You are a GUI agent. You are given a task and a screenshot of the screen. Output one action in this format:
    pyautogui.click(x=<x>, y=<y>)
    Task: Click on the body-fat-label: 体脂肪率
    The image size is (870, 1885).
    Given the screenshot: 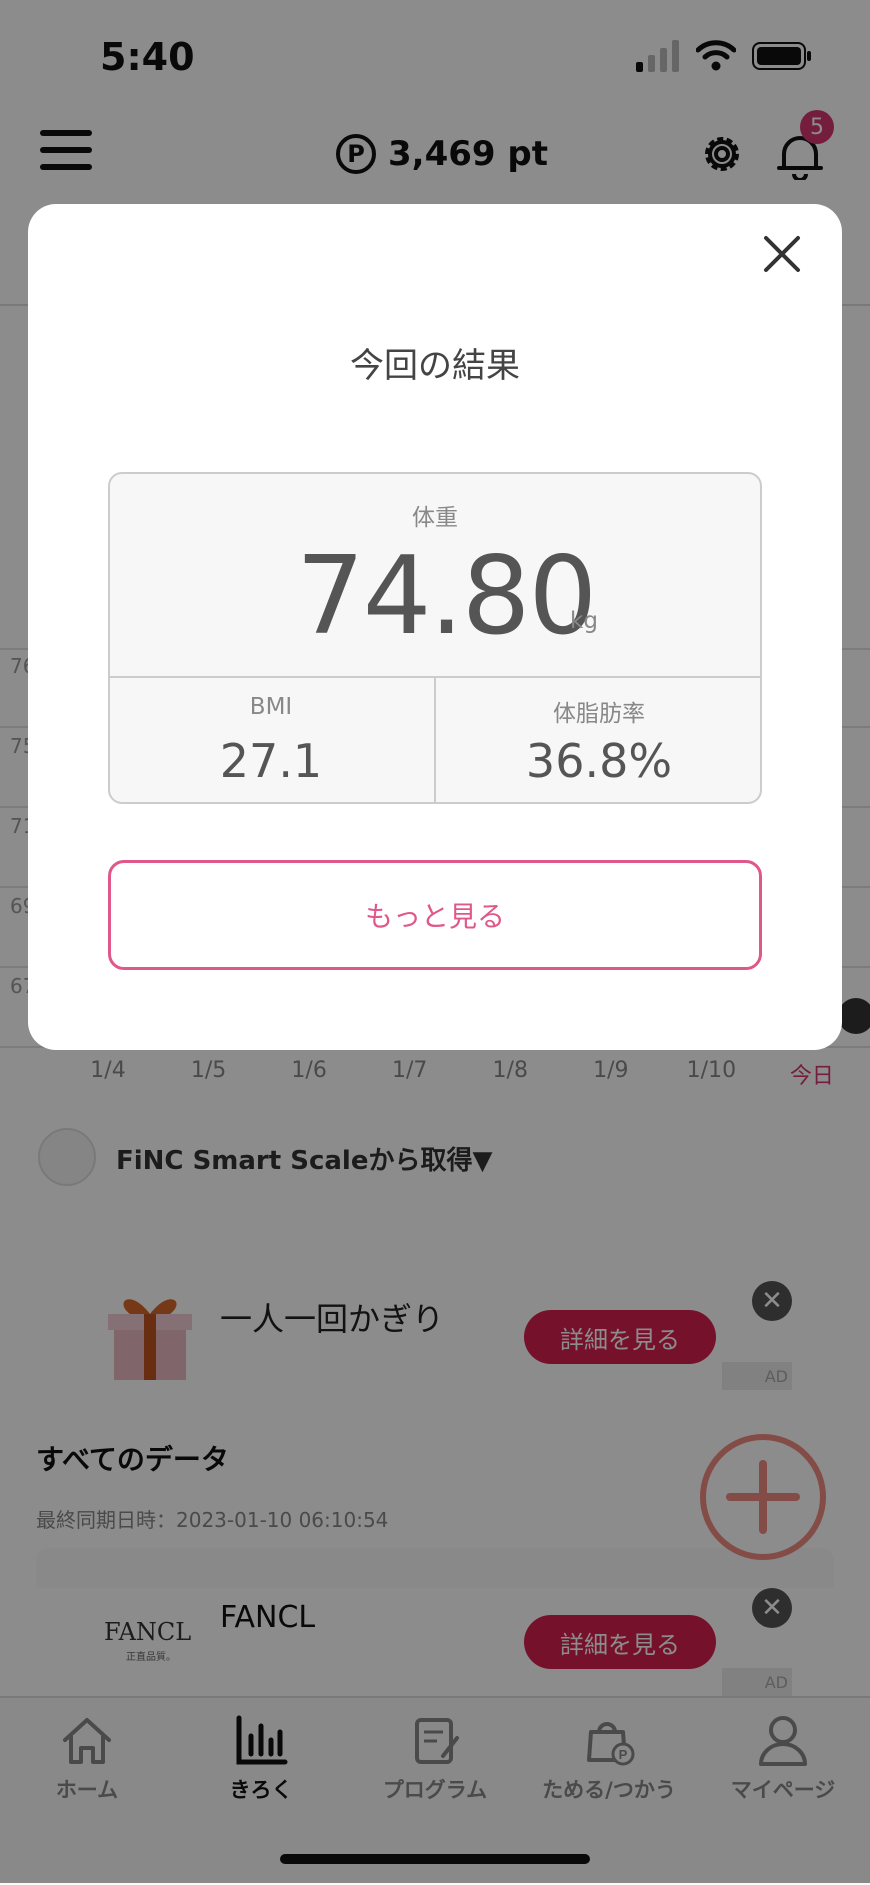 What is the action you would take?
    pyautogui.click(x=599, y=714)
    